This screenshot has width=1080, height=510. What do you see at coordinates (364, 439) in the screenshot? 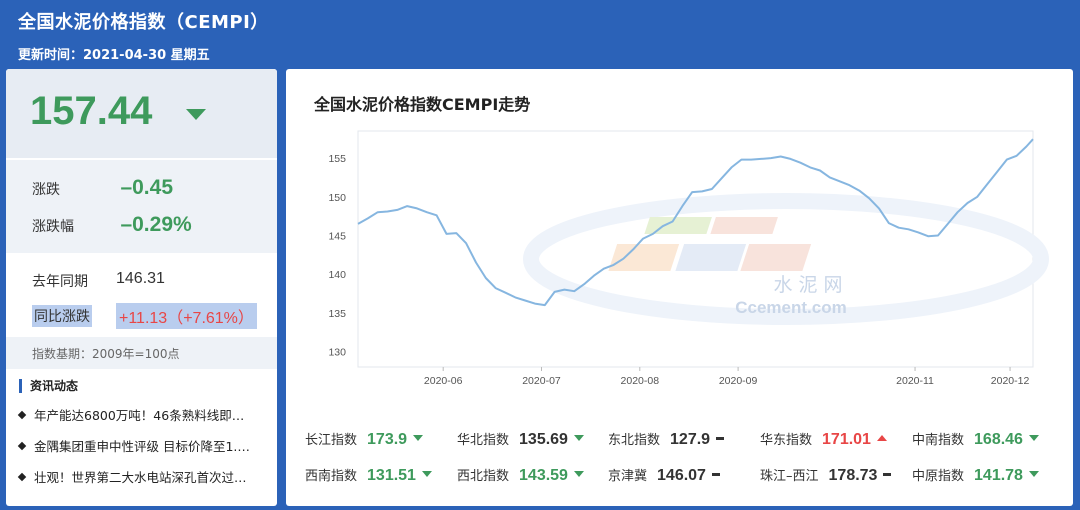
I see `regional-index-item: 长江指数 173.9` at bounding box center [364, 439].